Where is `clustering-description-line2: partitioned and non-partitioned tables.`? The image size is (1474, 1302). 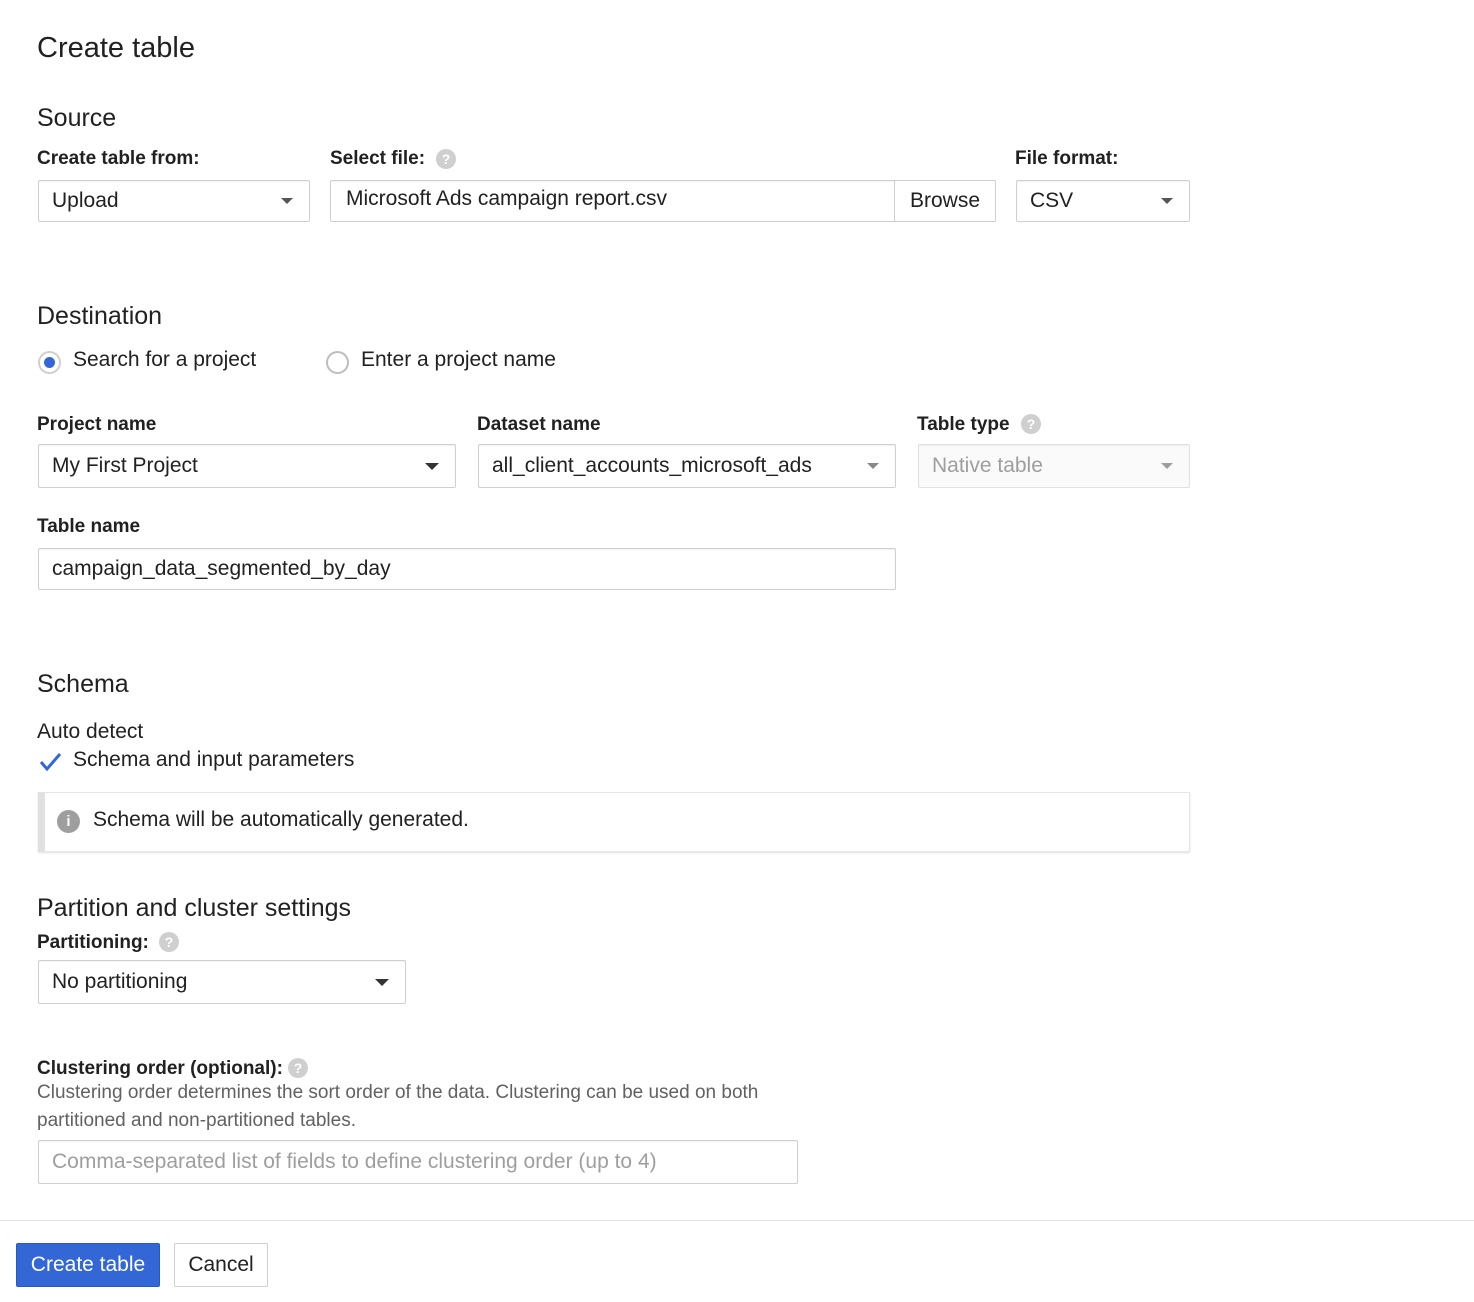 clustering-description-line2: partitioned and non-partitioned tables. is located at coordinates (197, 1120).